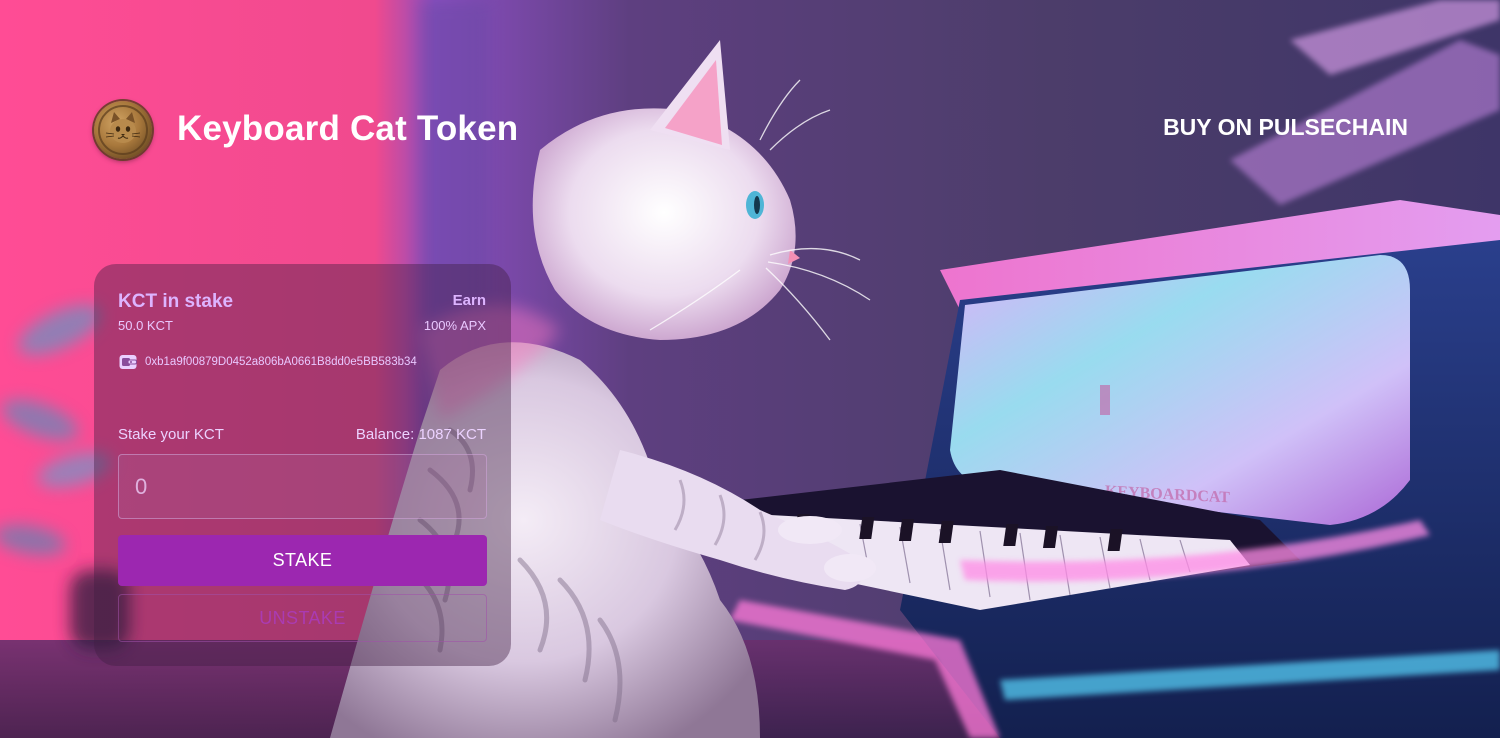 This screenshot has height=738, width=1500. What do you see at coordinates (176, 301) in the screenshot?
I see `stake-card-title: KCT in stake` at bounding box center [176, 301].